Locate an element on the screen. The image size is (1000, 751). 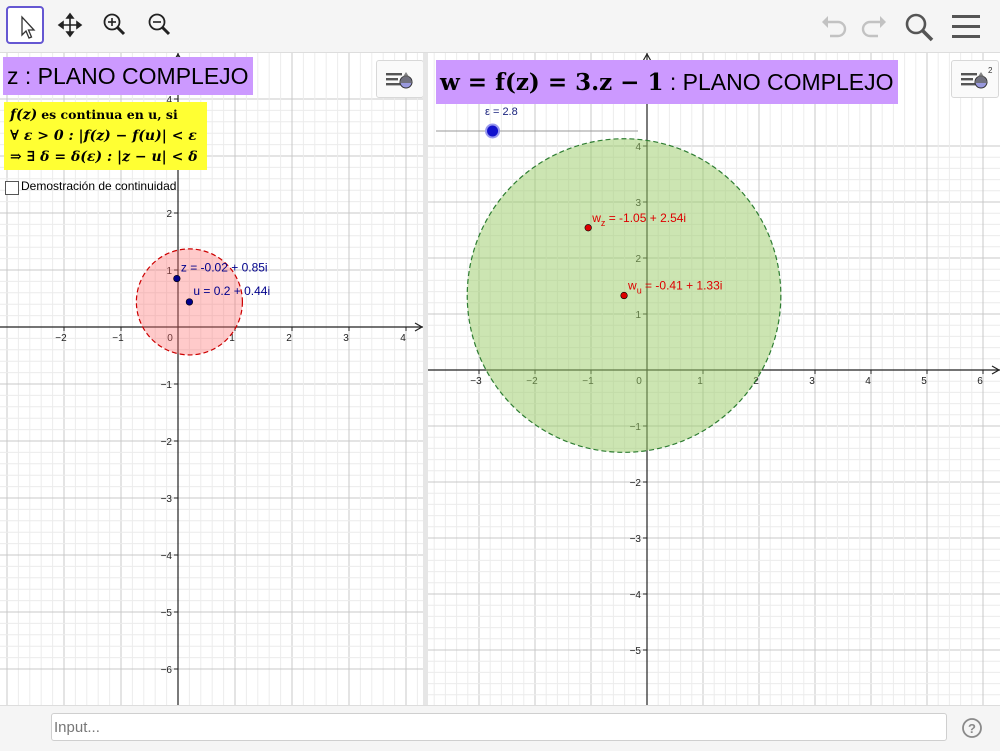
y-tick-label: −1 is located at coordinates (167, 385).